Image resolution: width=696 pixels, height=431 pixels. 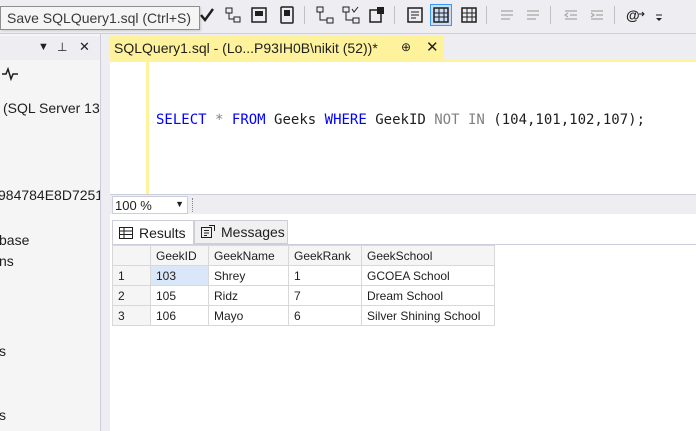 I want to click on table-cell: Silver Shining School, so click(x=428, y=315).